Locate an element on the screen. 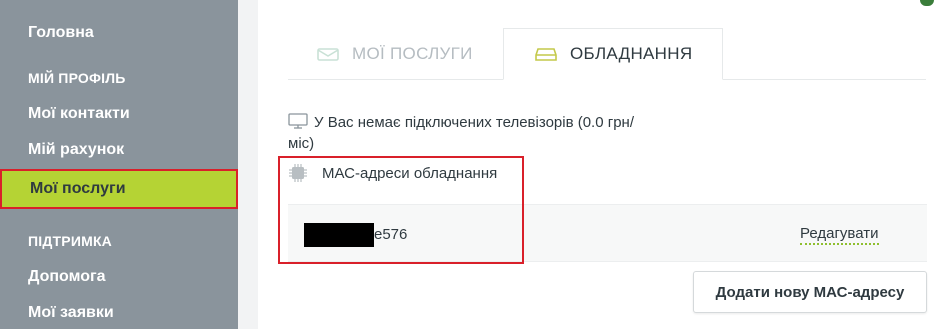 This screenshot has width=950, height=329. tab-equipment: ОБЛАДНАННЯ is located at coordinates (613, 54).